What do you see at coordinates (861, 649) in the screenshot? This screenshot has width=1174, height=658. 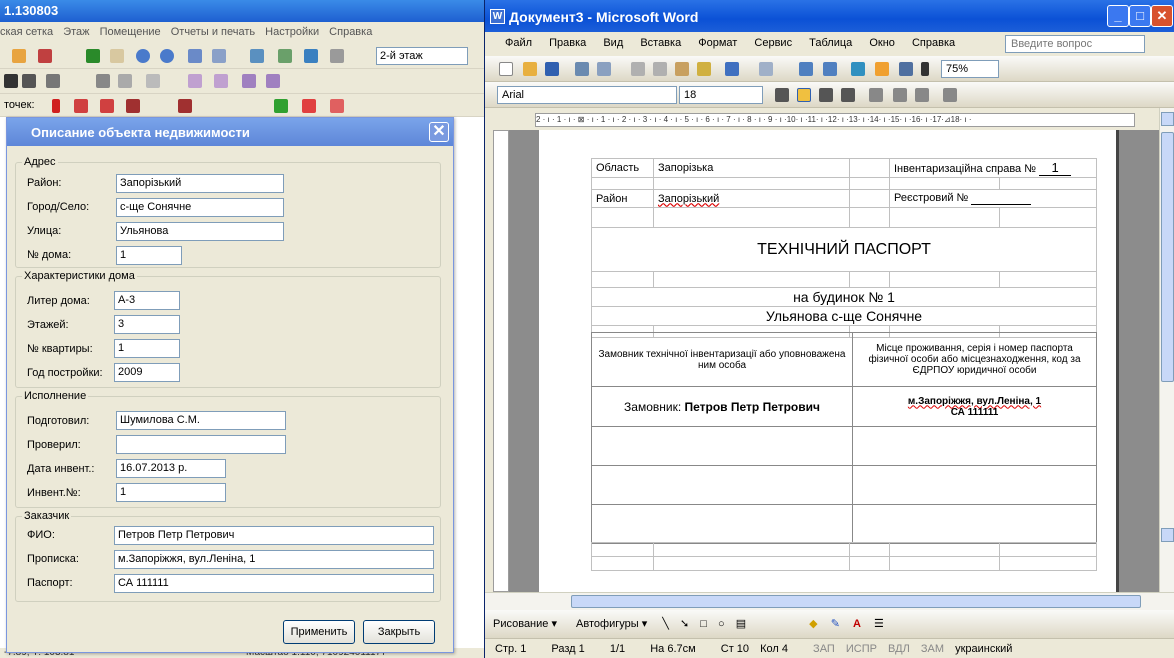 I see `status-trk: ИСПР` at bounding box center [861, 649].